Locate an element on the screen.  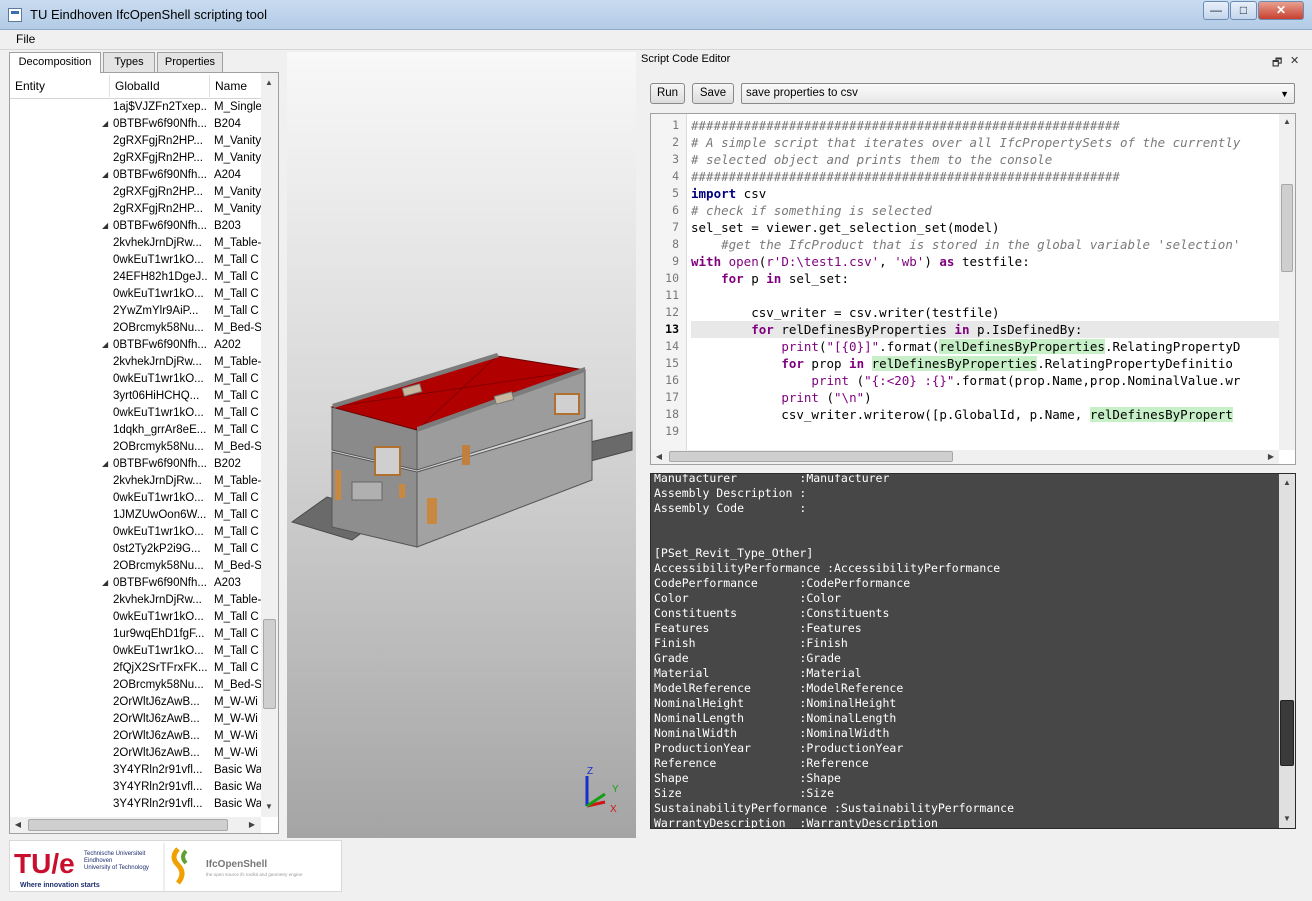
dock-float-icon: 🗗 is located at coordinates (1277, 63).